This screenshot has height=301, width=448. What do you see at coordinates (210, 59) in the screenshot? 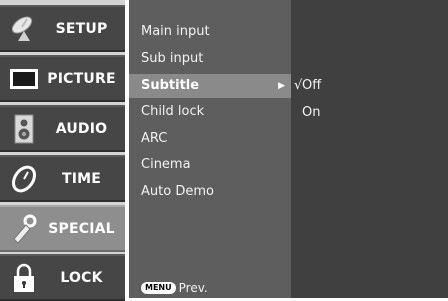
I see `submenu-item-sub-input: Sub input` at bounding box center [210, 59].